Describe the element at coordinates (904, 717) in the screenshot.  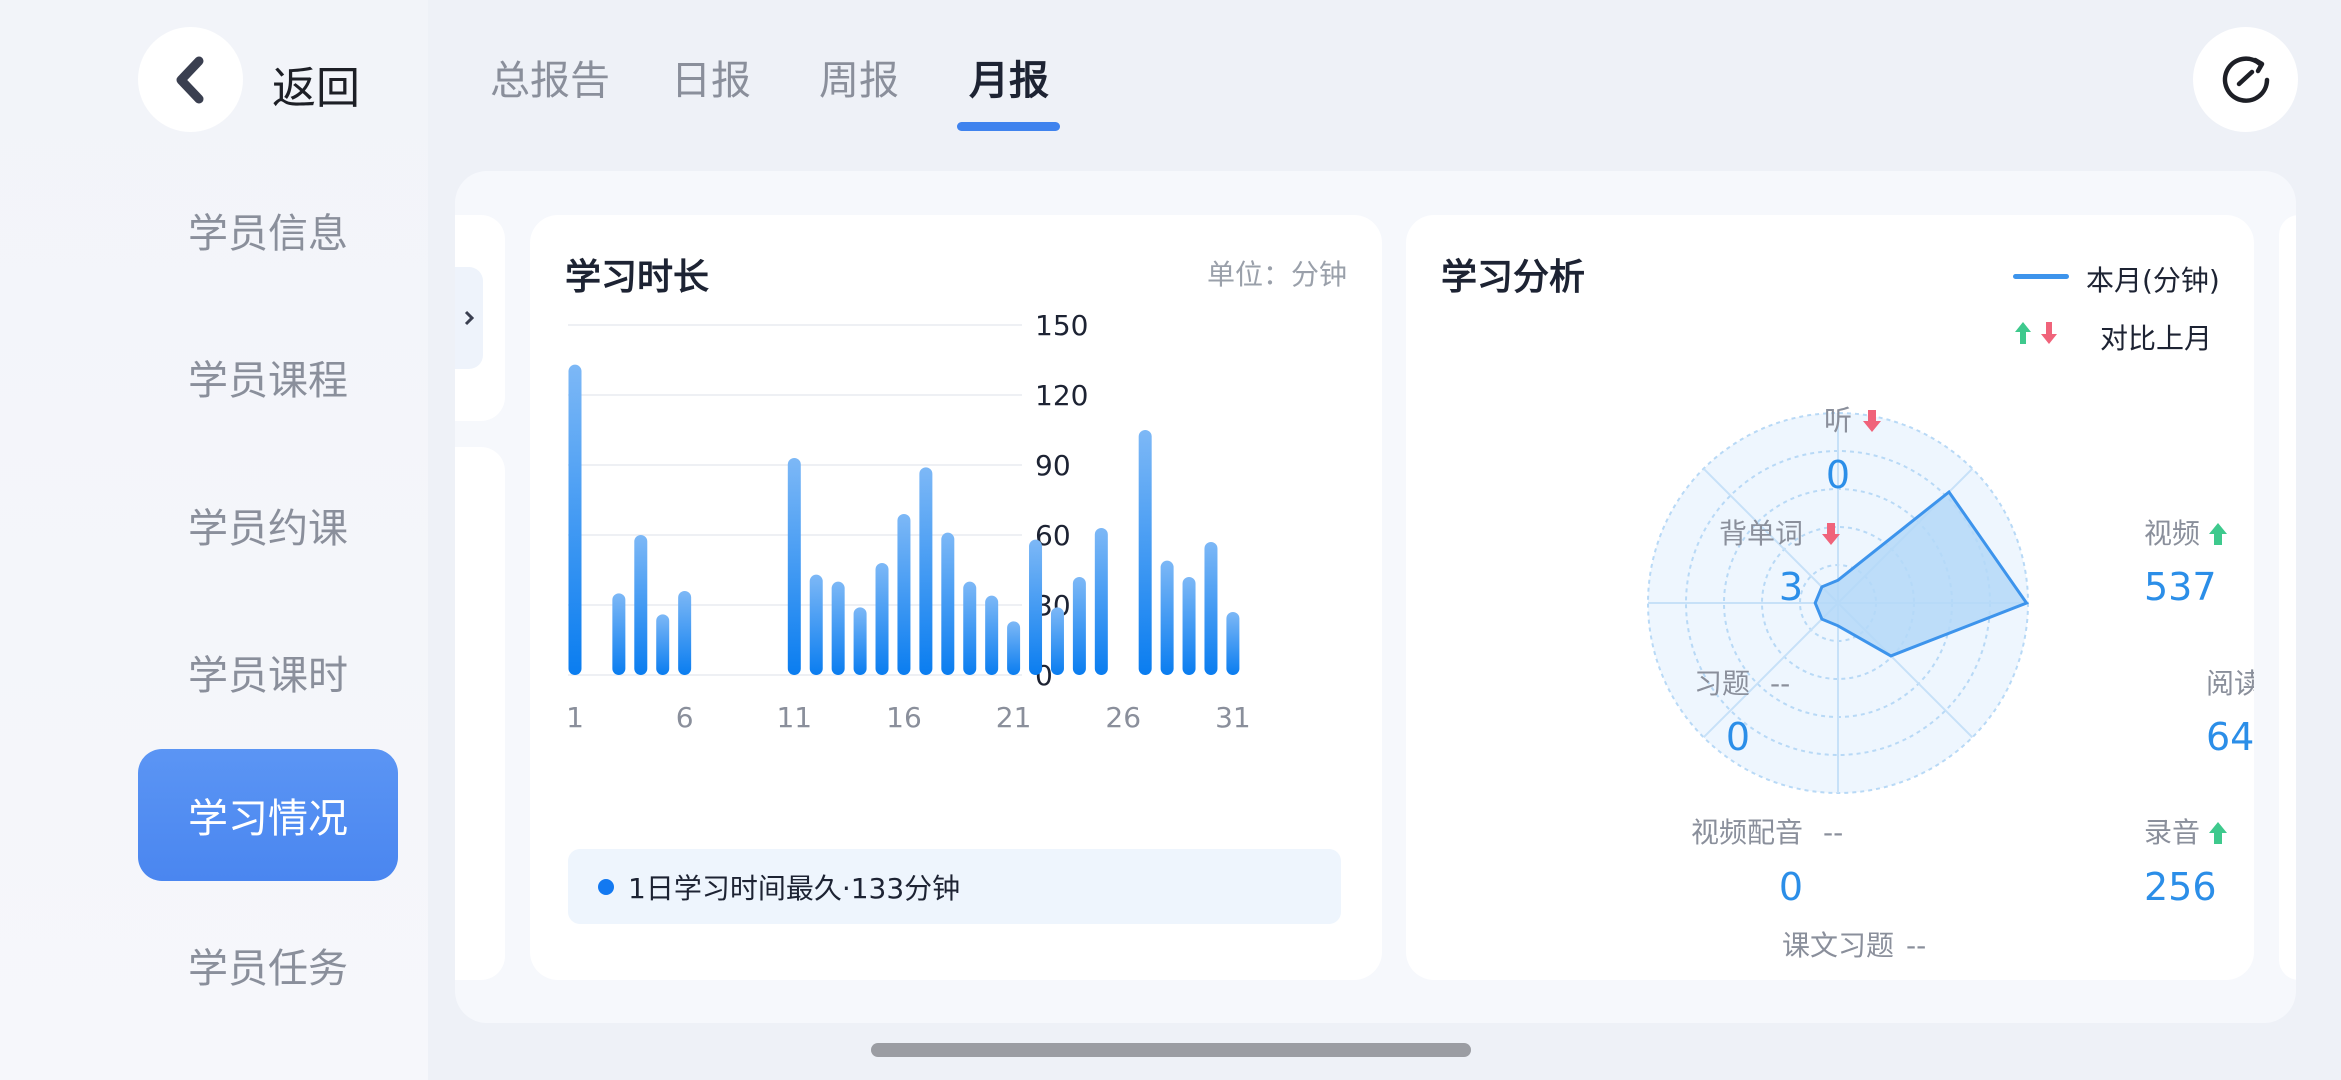
I see `x-tick-label: 16` at that location.